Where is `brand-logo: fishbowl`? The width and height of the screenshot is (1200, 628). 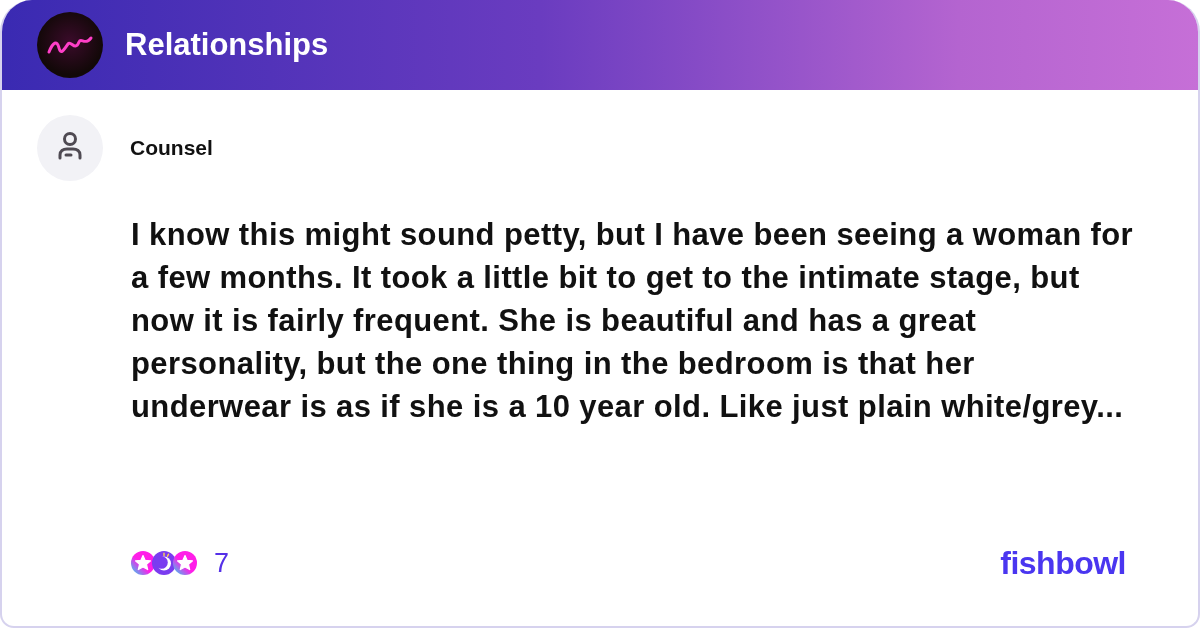 brand-logo: fishbowl is located at coordinates (1063, 562).